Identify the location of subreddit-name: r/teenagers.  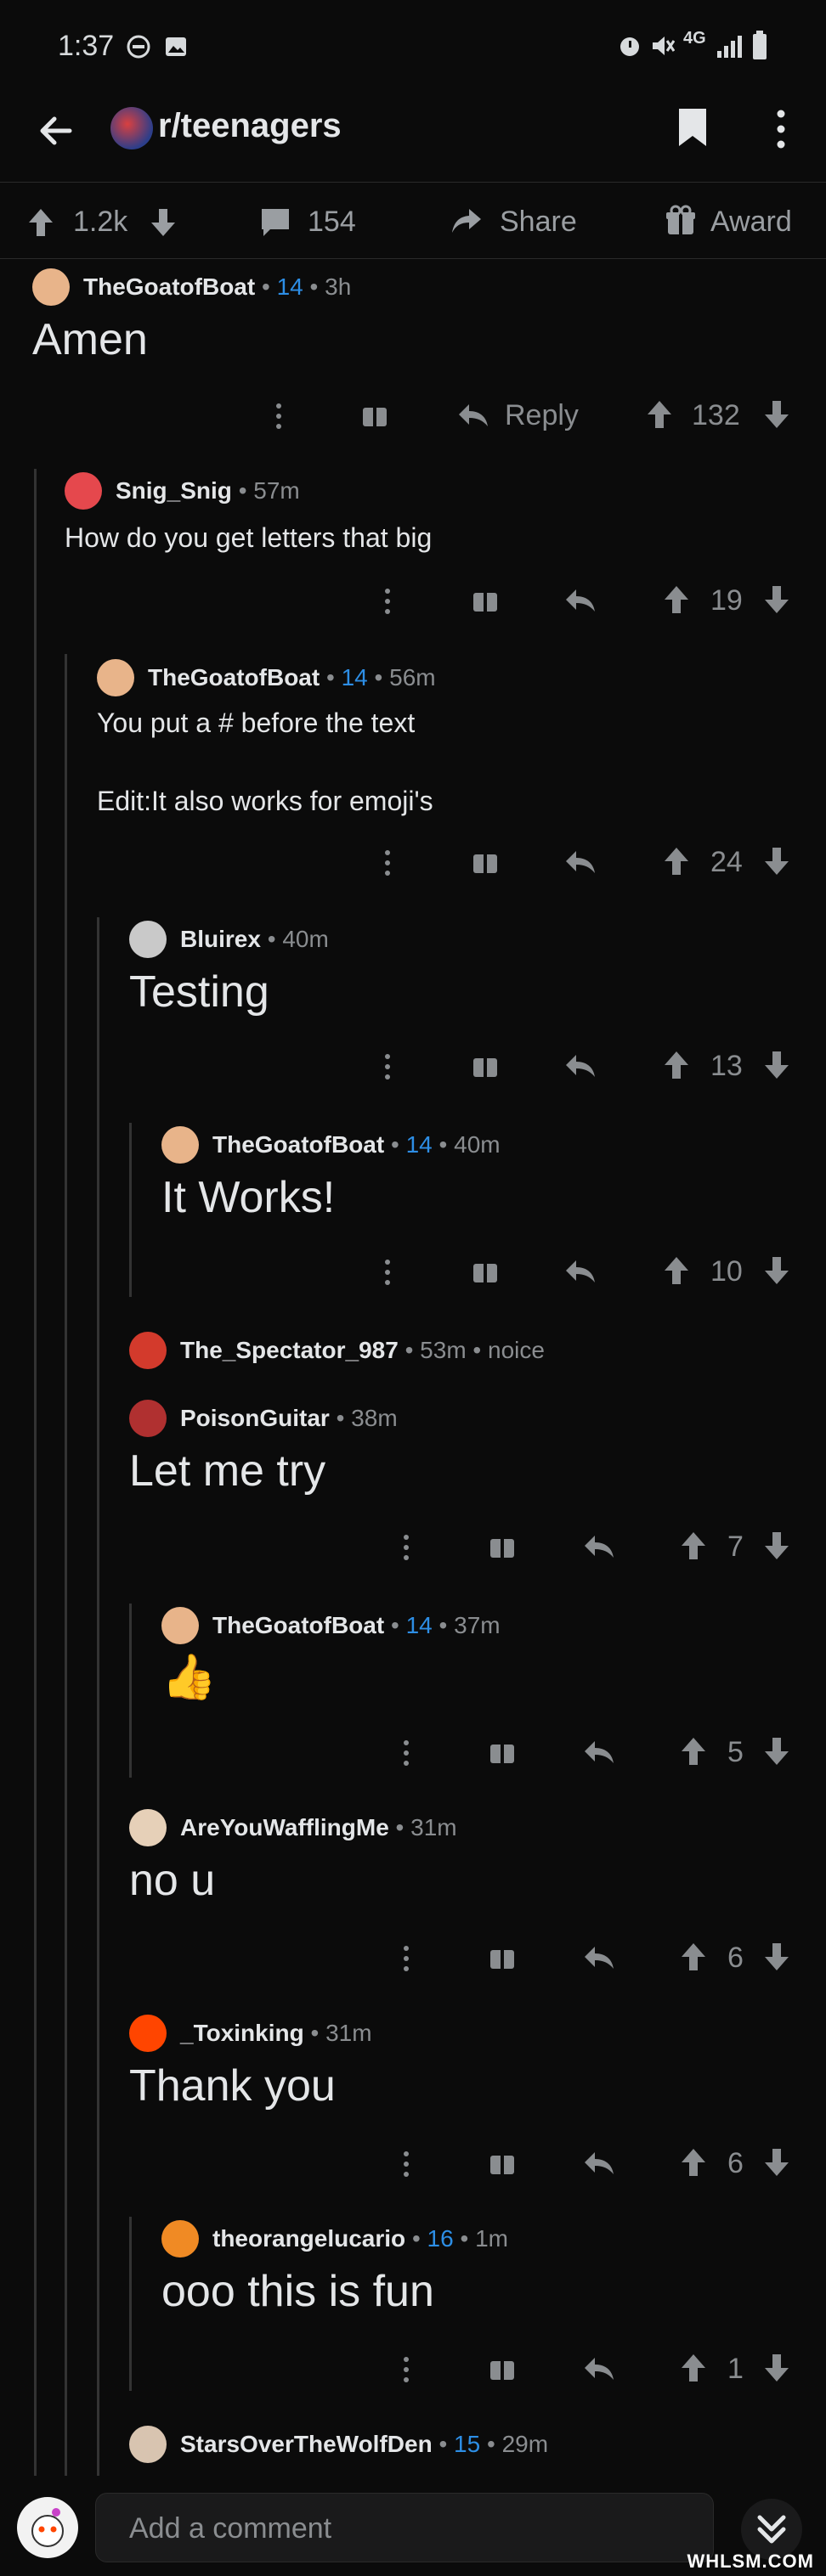
(250, 126).